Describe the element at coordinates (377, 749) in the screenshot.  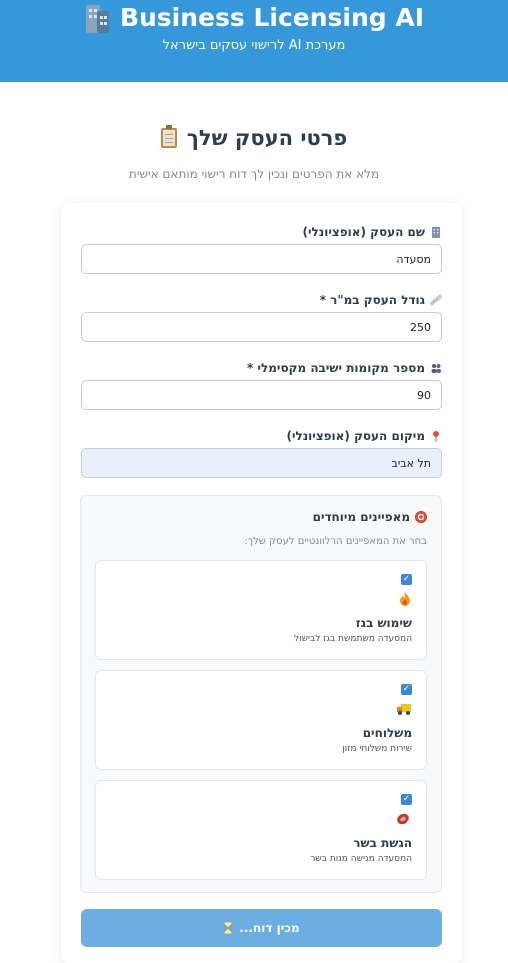
I see `delivery-feature-desc: שירות משלוחי מזון` at that location.